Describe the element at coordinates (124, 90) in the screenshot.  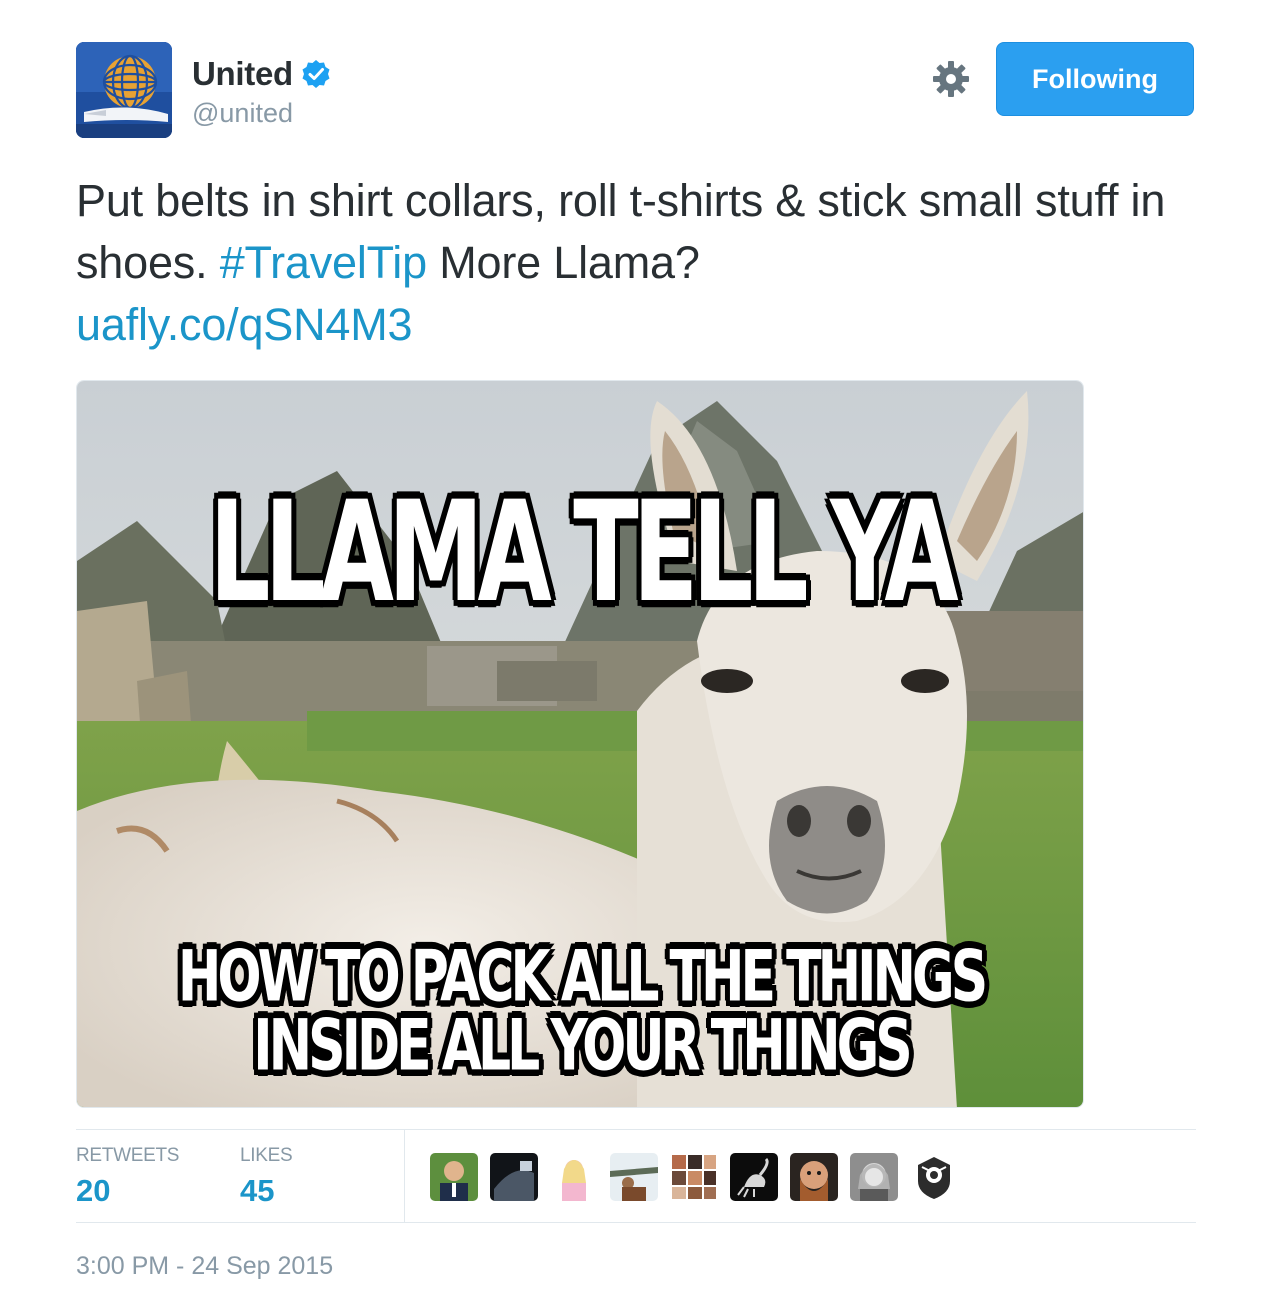
I see `account-avatar` at that location.